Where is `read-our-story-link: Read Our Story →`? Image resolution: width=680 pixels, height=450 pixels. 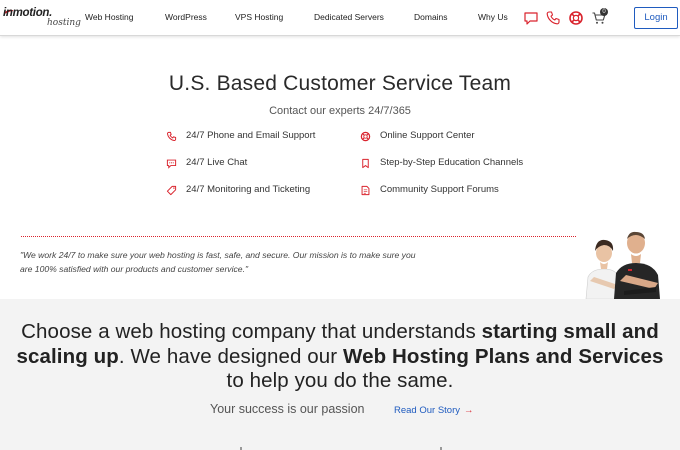 read-our-story-link: Read Our Story → is located at coordinates (434, 410).